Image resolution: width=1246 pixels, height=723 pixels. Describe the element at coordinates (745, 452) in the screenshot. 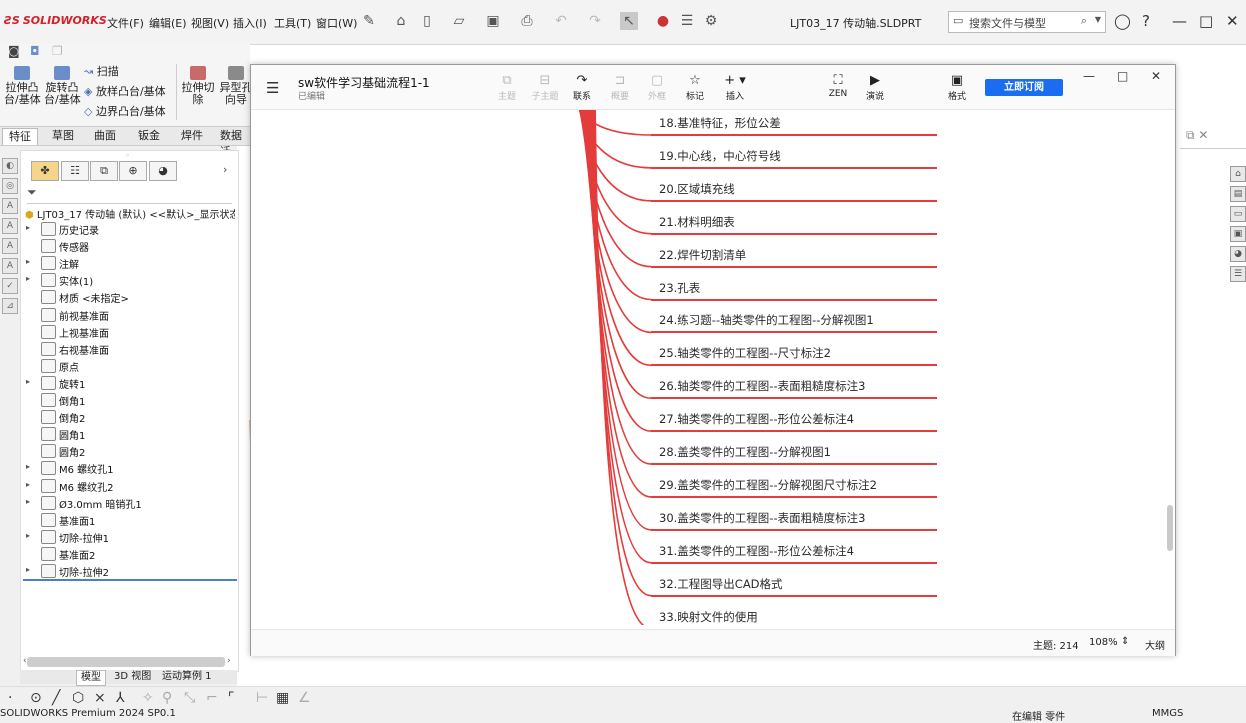

I see `topic-node: 28.盖类零件的工程图--分解视图1` at that location.